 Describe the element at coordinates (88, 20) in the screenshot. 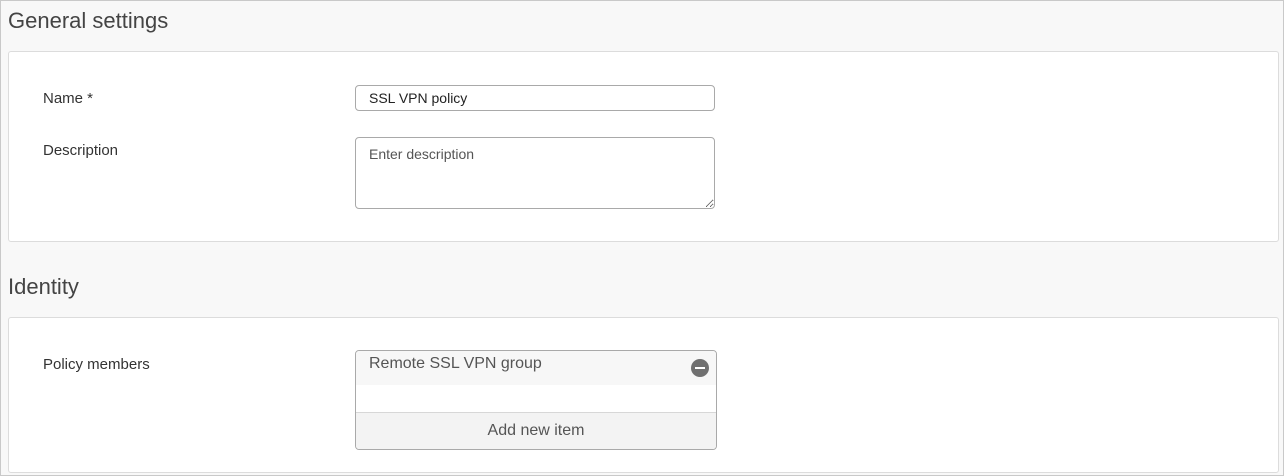

I see `general-settings-title: General settings` at that location.